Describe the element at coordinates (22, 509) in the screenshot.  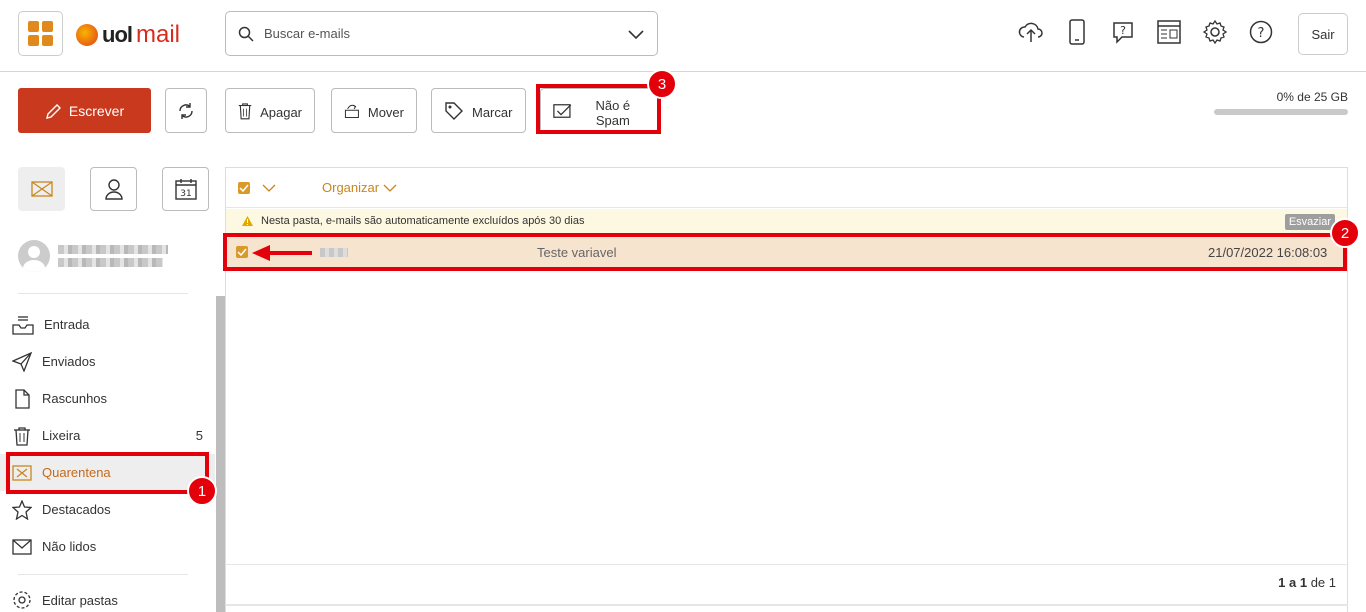
I see `star-icon` at that location.